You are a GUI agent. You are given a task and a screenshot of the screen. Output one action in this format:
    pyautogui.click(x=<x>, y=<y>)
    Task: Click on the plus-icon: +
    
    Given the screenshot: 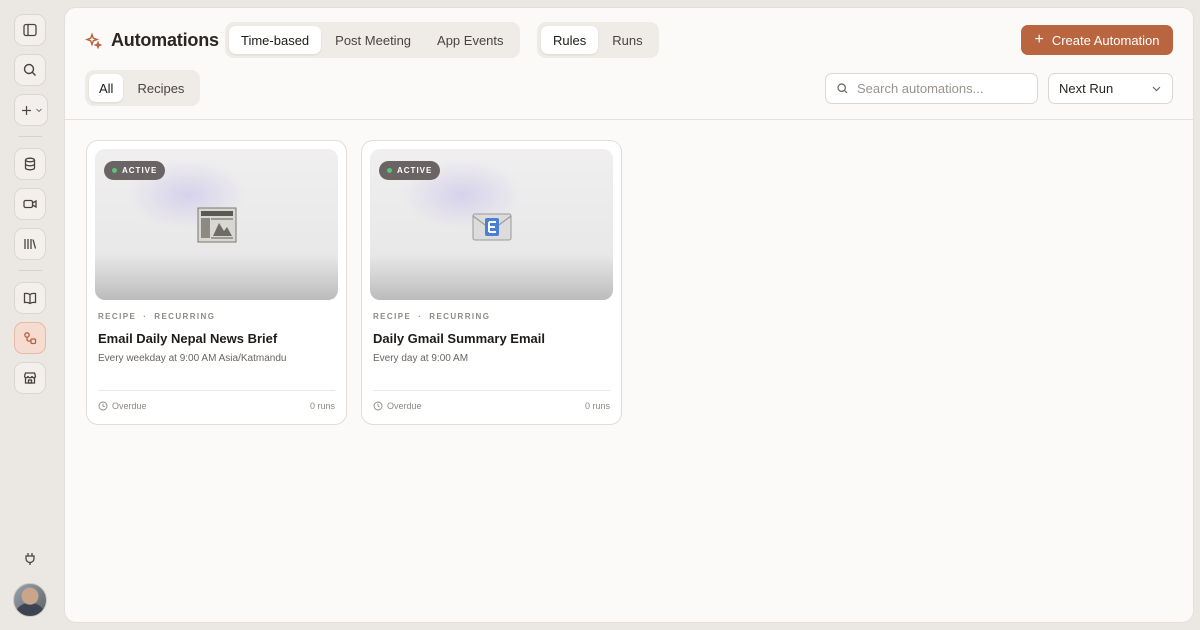 What is the action you would take?
    pyautogui.click(x=1039, y=39)
    